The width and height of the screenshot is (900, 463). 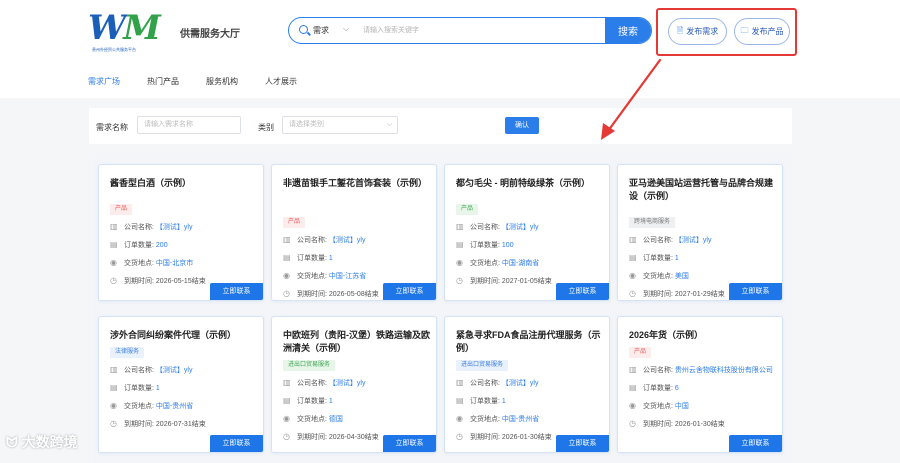 I want to click on publish-demand-label: 发布需求, so click(x=702, y=31).